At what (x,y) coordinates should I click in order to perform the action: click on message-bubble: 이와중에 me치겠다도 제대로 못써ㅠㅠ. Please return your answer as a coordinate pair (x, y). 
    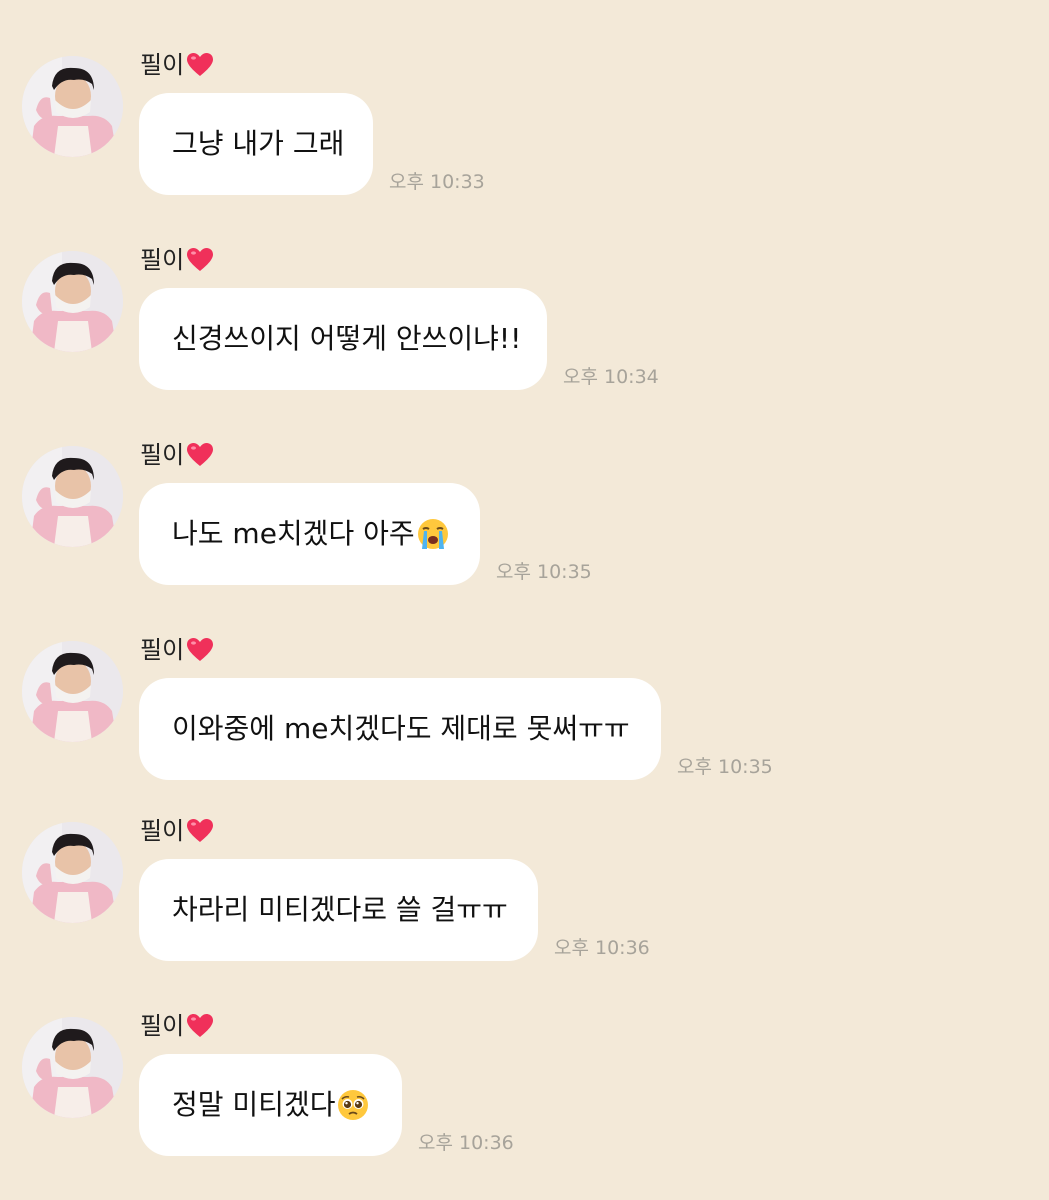
    Looking at the image, I should click on (400, 729).